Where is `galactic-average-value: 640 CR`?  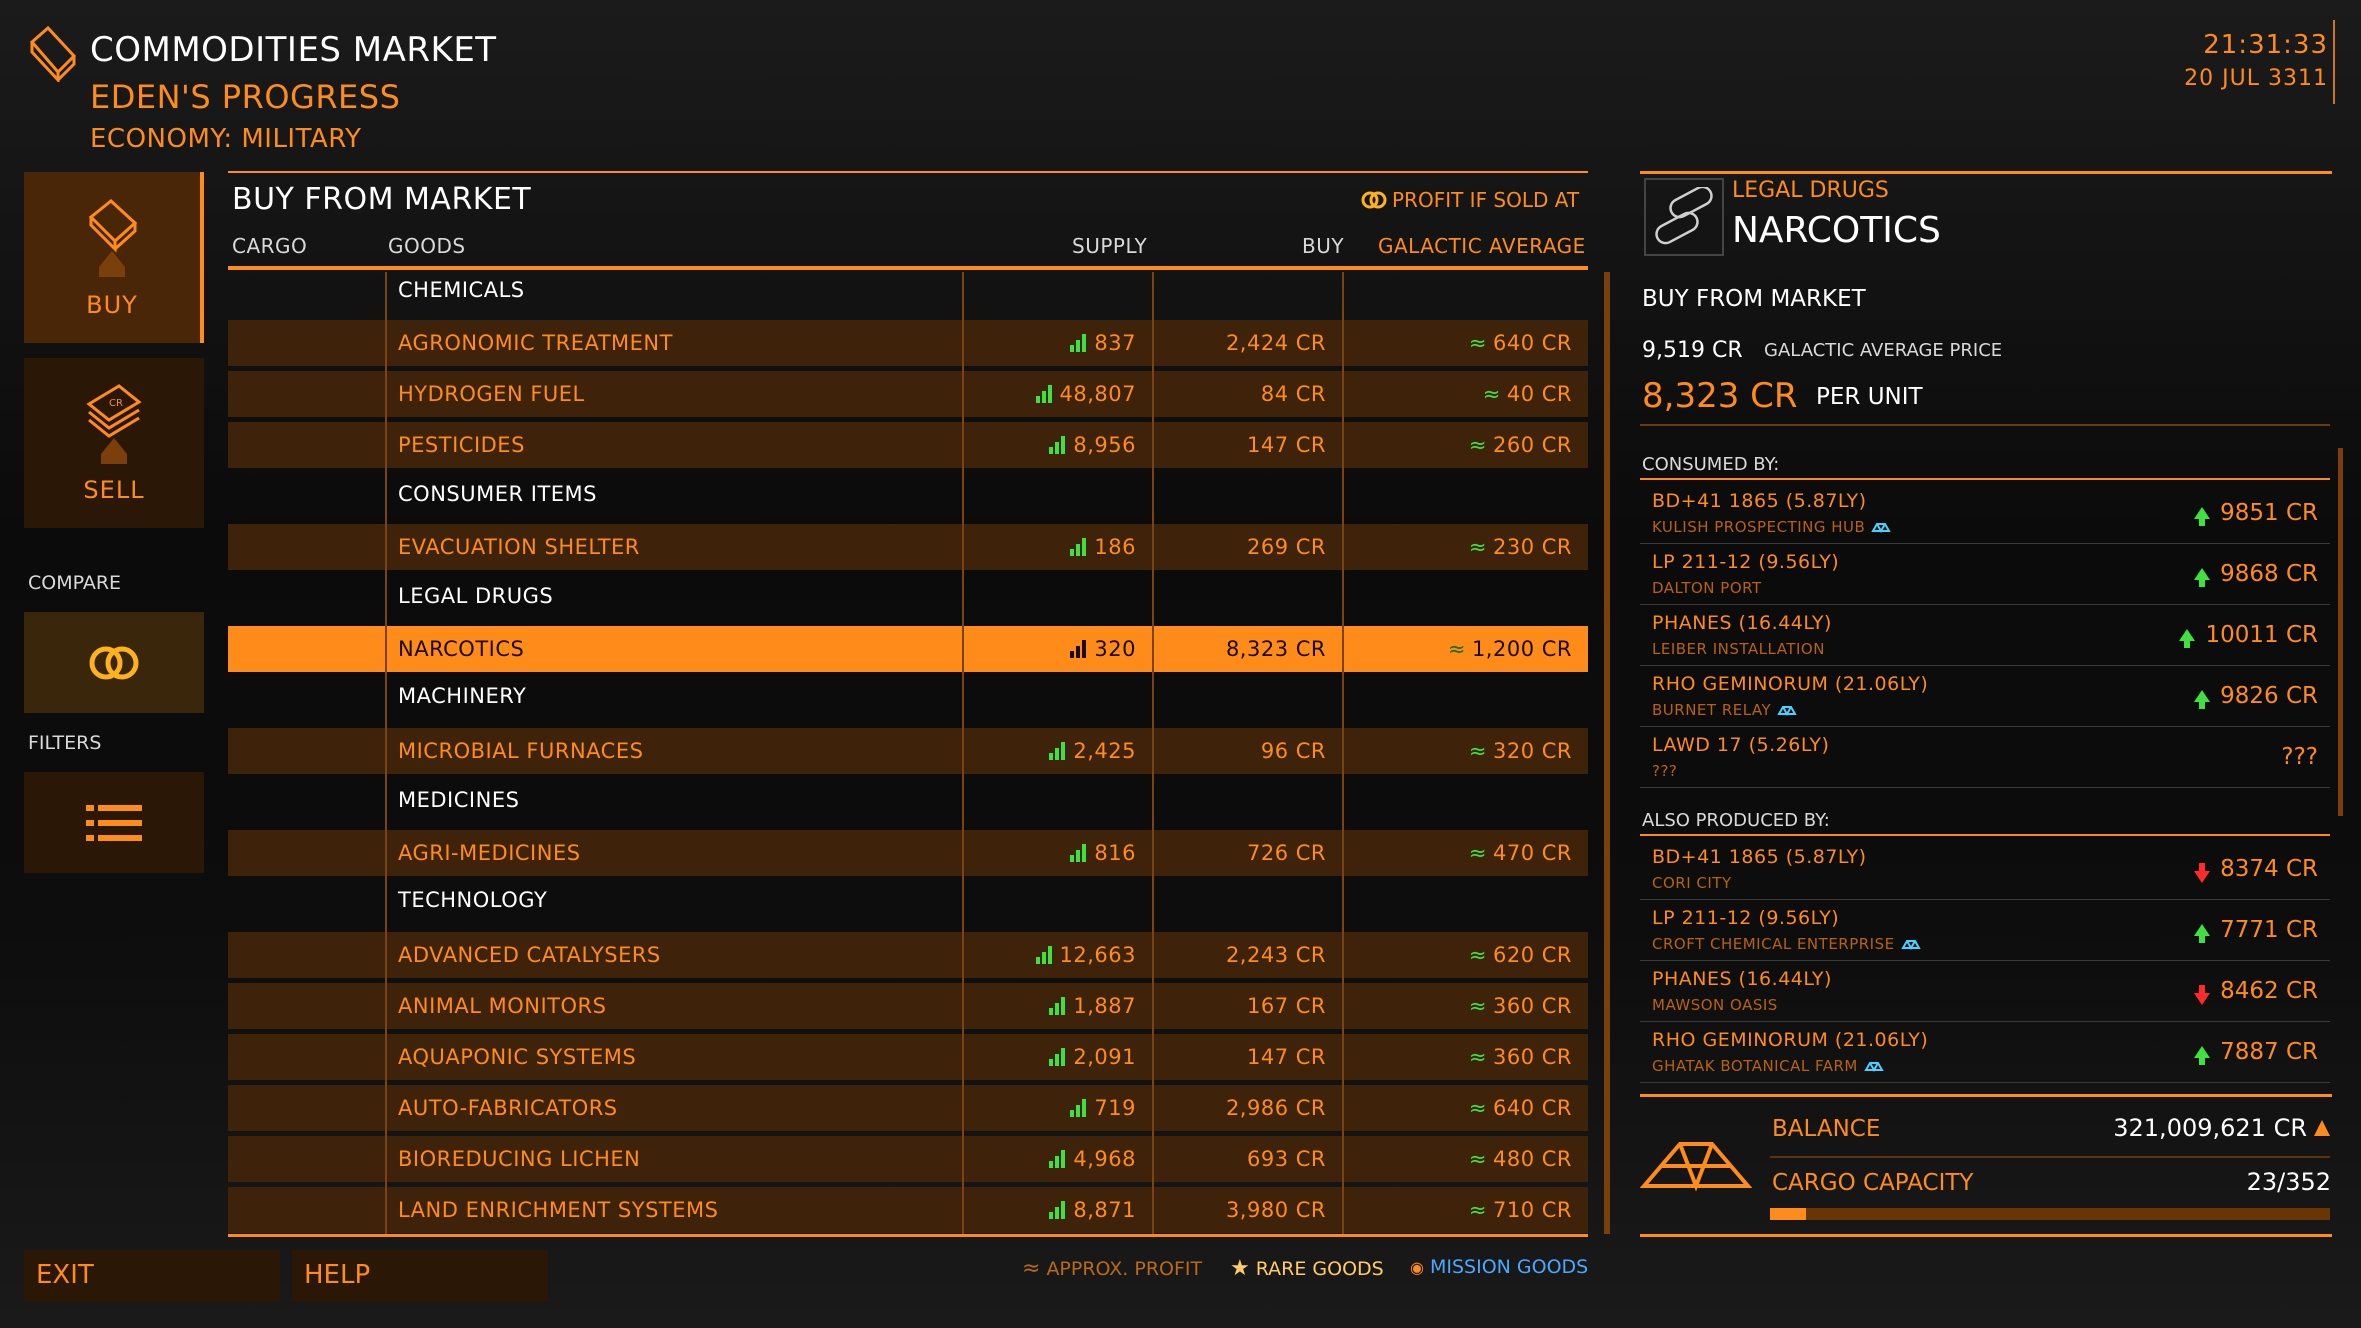 galactic-average-value: 640 CR is located at coordinates (1532, 343).